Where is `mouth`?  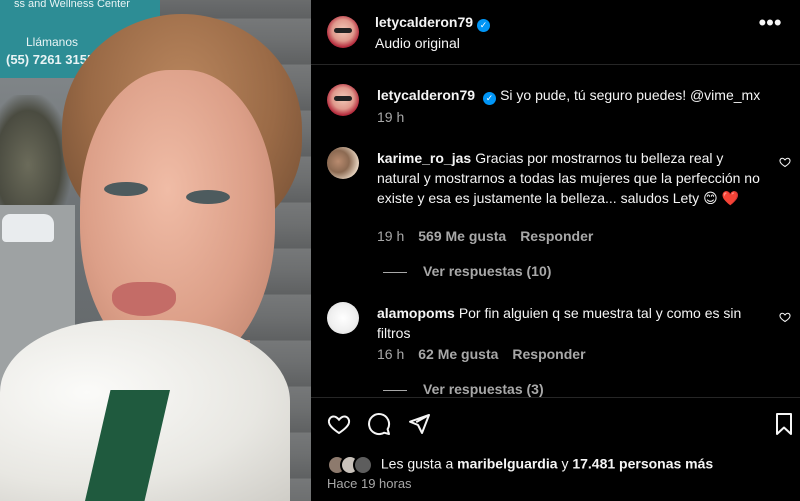 mouth is located at coordinates (144, 299).